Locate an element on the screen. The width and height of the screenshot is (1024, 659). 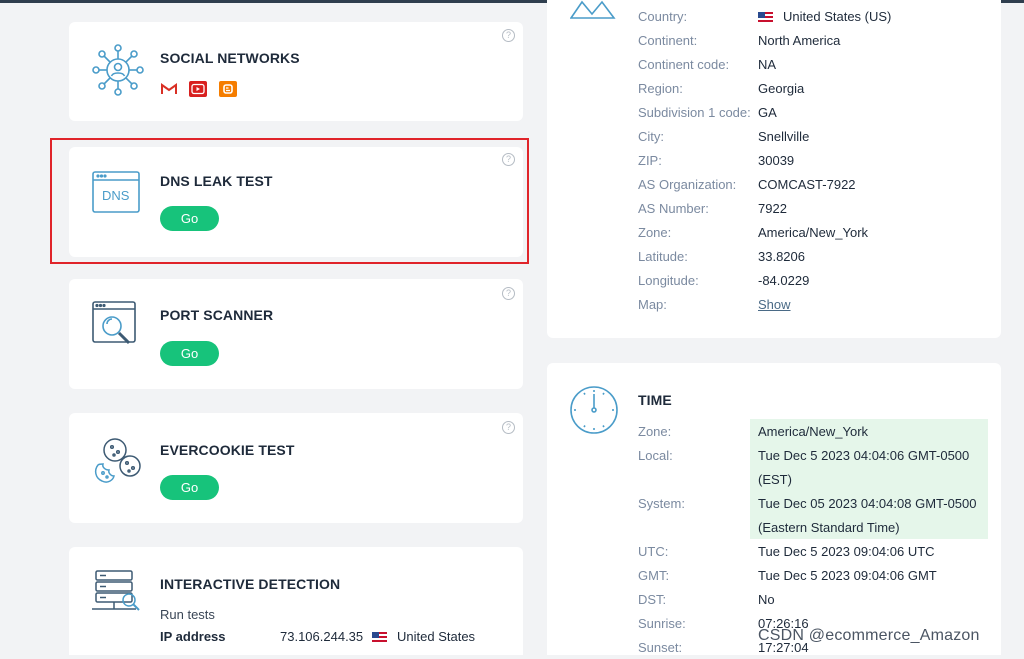
location-label: Longitude: is located at coordinates (668, 280).